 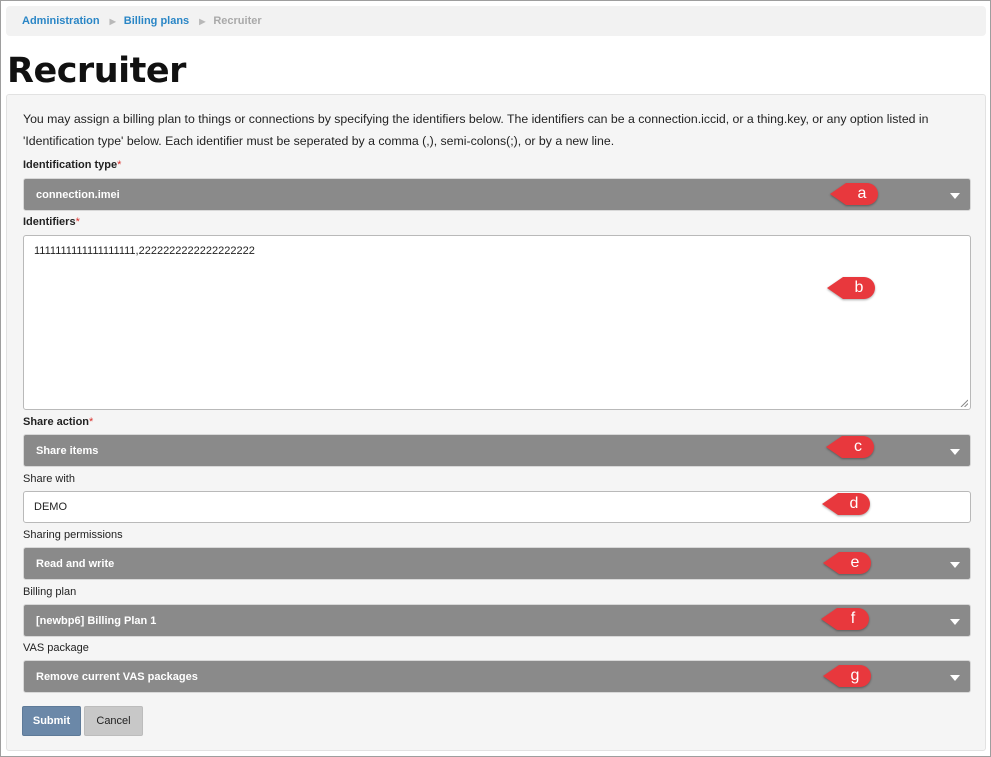 I want to click on resize-grip-icon, so click(x=964, y=403).